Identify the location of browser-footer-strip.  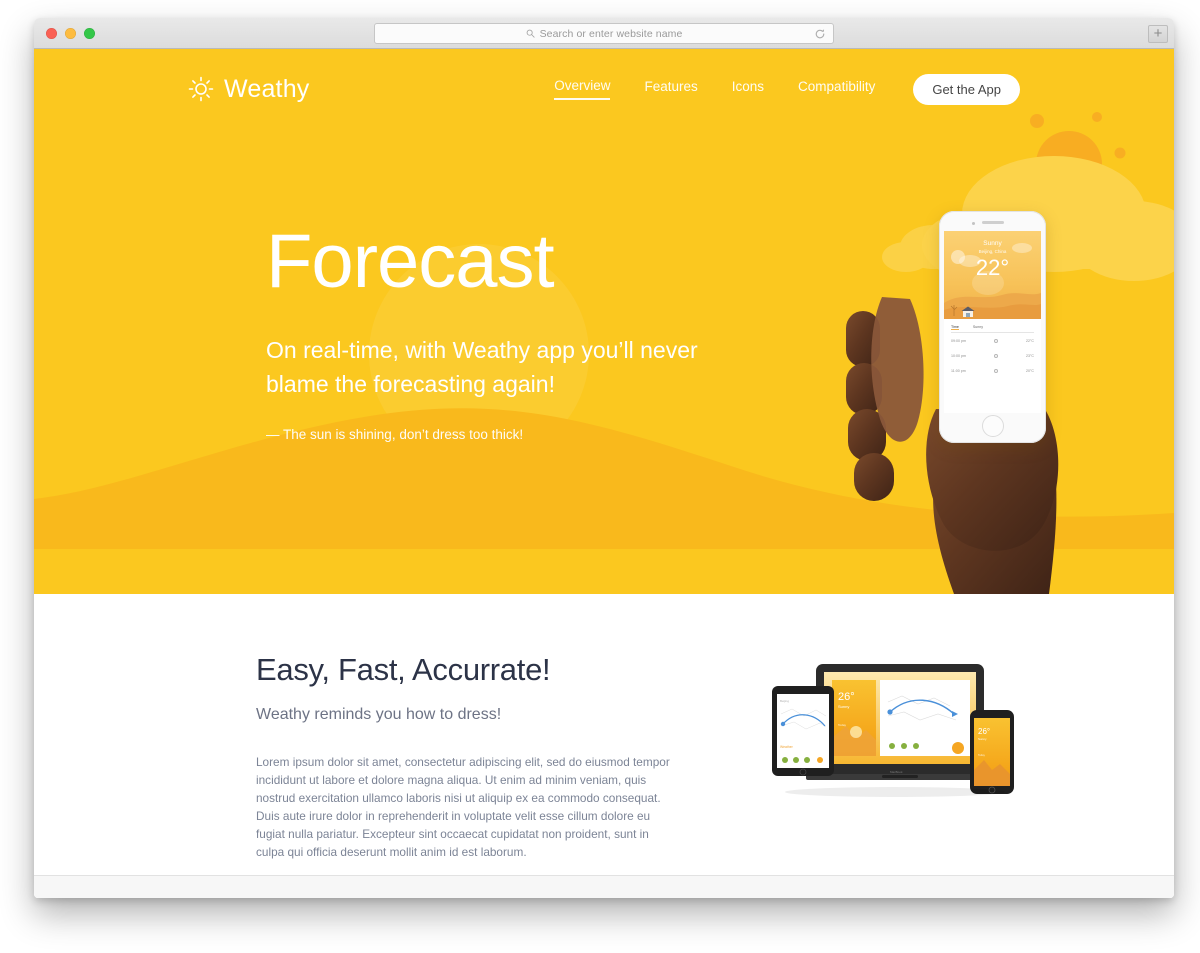
(604, 886).